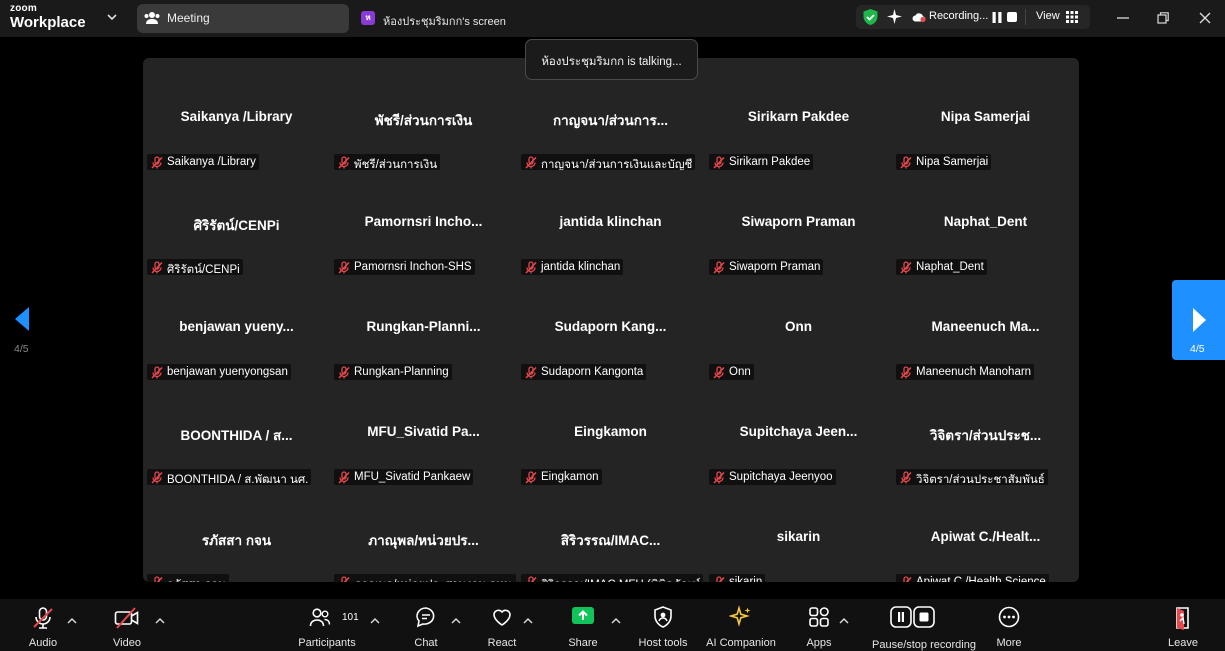 This screenshot has width=1225, height=651. I want to click on participant-tile: พัชรี/ส่วนการเงิน พัชรี/ส่วนการเงิน, so click(423, 118).